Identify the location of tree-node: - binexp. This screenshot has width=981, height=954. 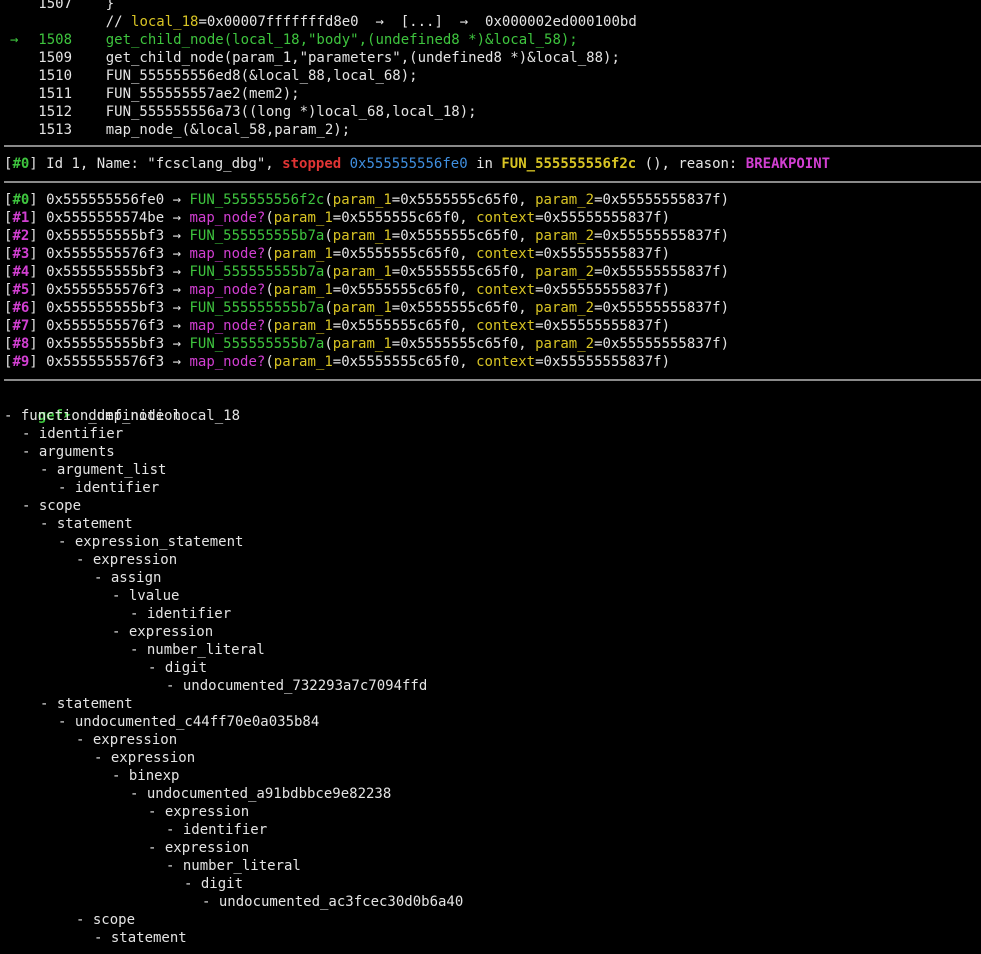
(146, 776).